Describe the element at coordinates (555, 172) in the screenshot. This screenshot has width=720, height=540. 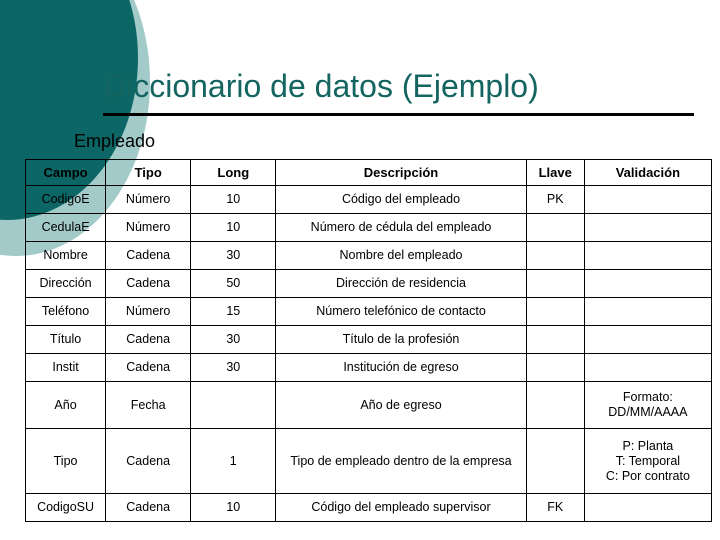
I see `column-header-llave: Llave` at that location.